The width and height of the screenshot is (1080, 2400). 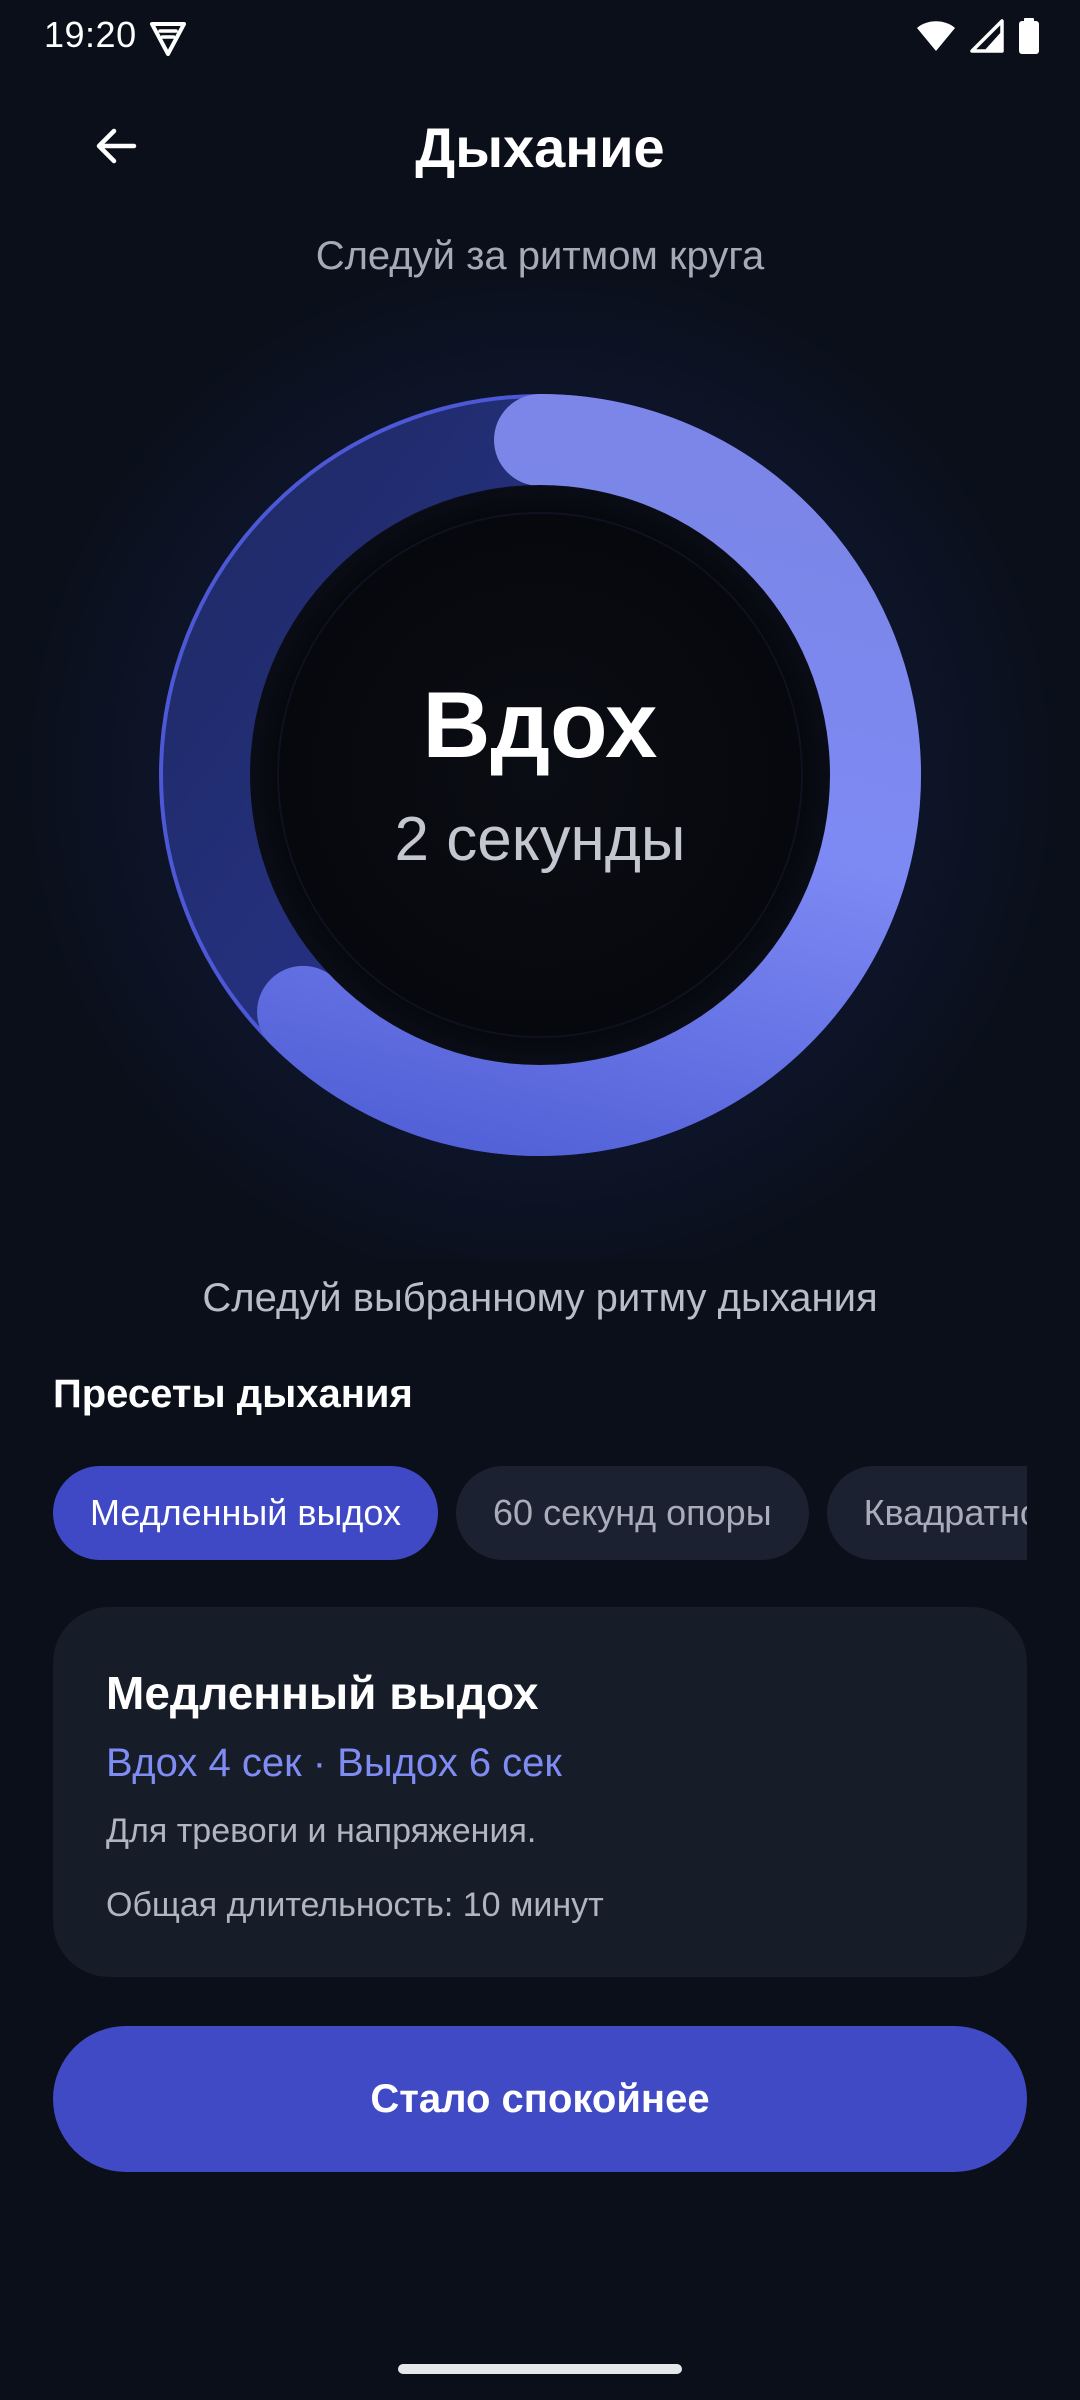 What do you see at coordinates (540, 256) in the screenshot?
I see `screen-subtitle: Следуй за ритмом круга` at bounding box center [540, 256].